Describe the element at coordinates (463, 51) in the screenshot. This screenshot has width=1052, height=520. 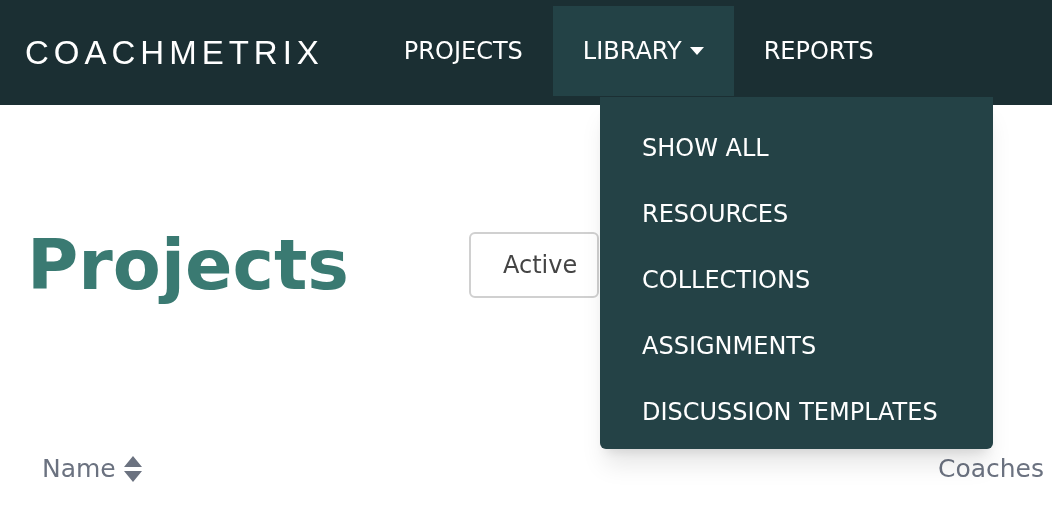
I see `nav-item: PROJECTS` at that location.